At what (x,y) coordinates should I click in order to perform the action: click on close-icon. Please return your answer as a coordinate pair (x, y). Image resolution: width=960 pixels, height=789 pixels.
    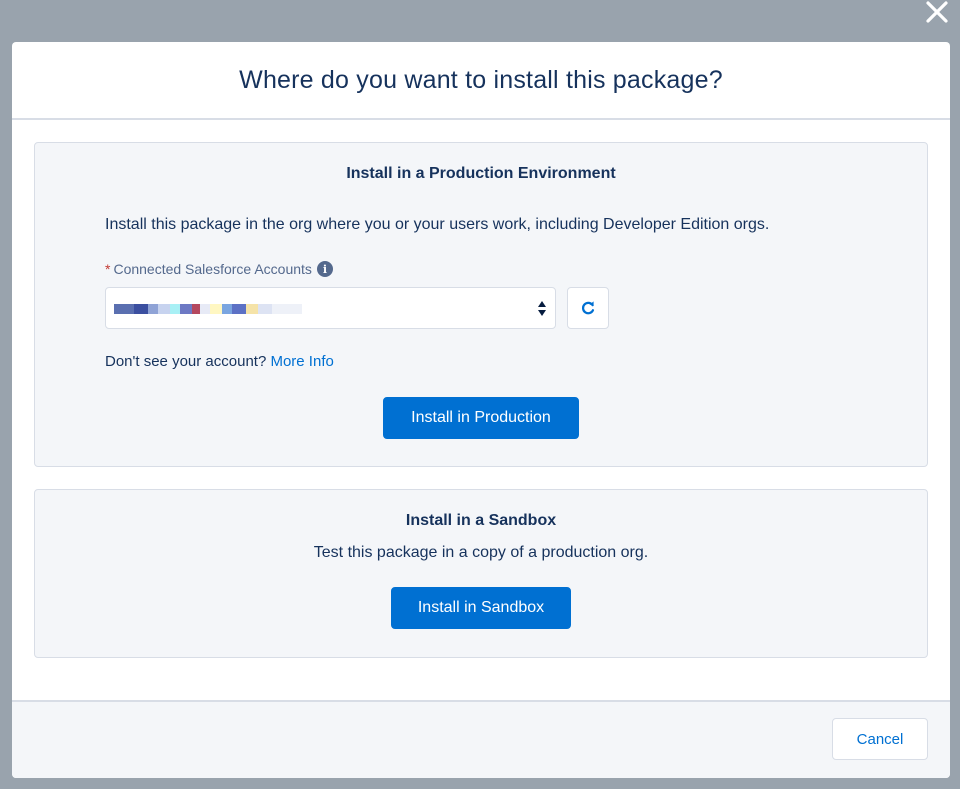
    Looking at the image, I should click on (937, 12).